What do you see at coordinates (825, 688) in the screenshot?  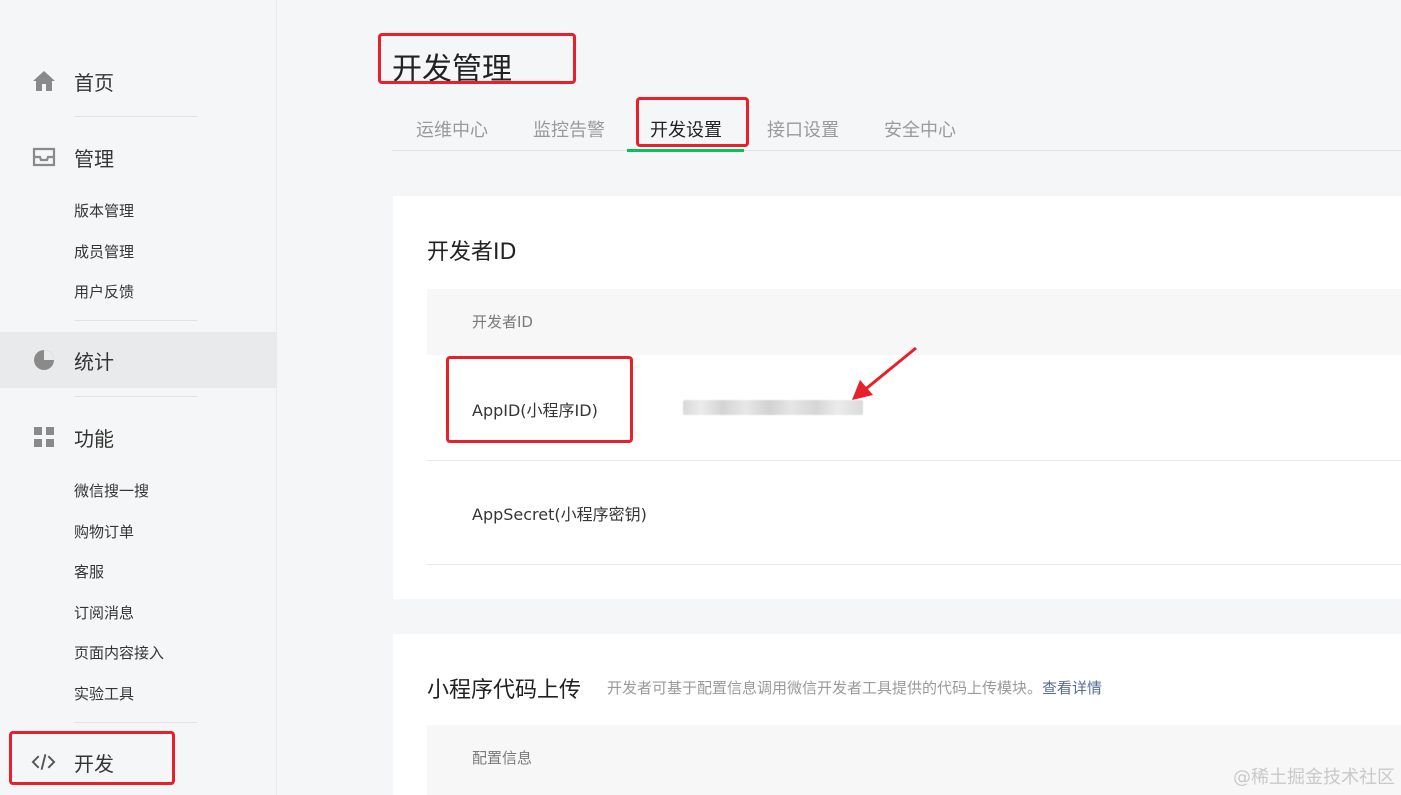 I see `description-text: 开发者可基于配置信息调用微信开发者工具提供的代码上传模块。` at bounding box center [825, 688].